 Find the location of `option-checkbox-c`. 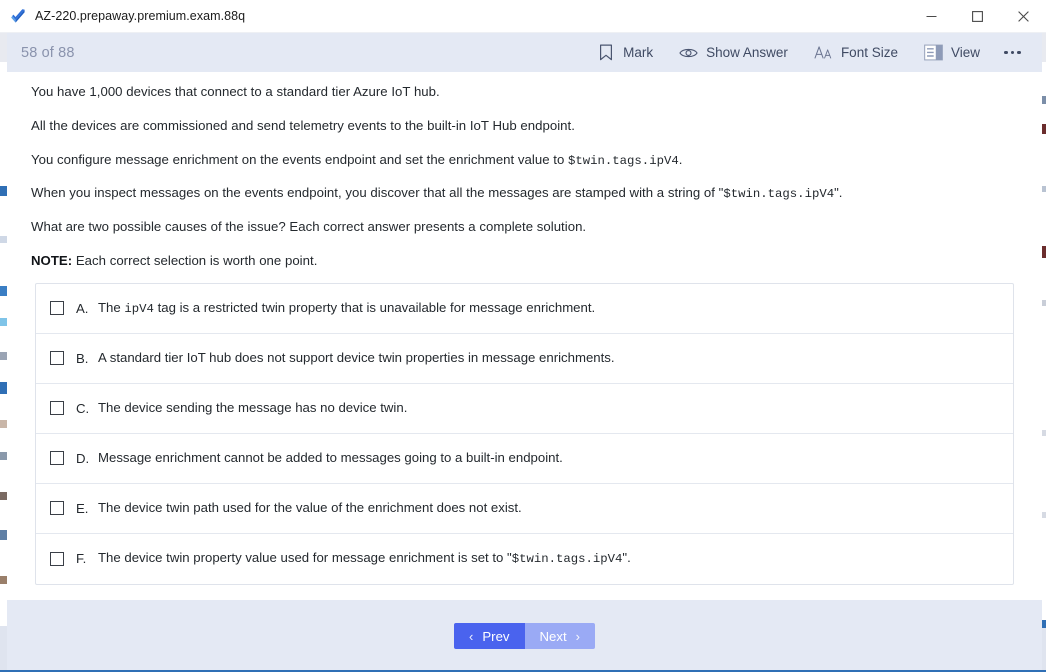

option-checkbox-c is located at coordinates (57, 408).